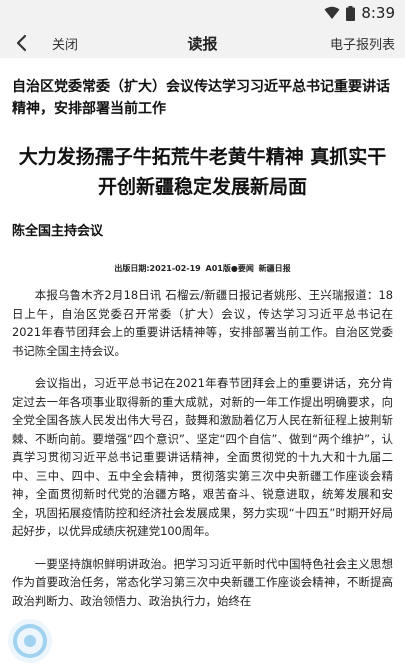  What do you see at coordinates (30, 641) in the screenshot?
I see `watermark-logo-icon` at bounding box center [30, 641].